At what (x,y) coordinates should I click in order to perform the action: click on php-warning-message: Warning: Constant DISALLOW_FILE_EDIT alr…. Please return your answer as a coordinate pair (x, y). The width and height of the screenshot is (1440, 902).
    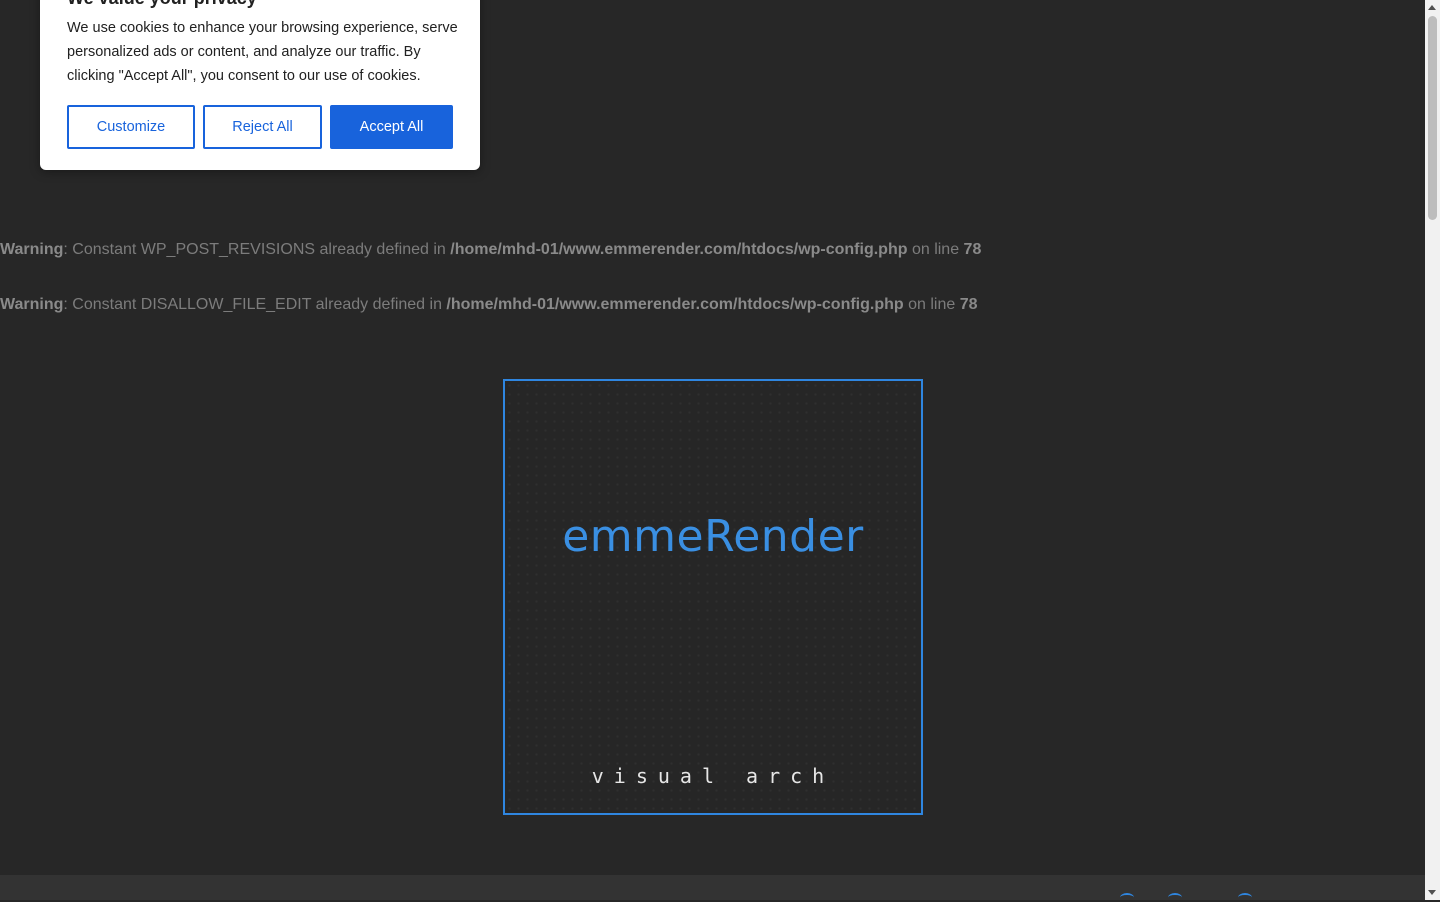
    Looking at the image, I should click on (489, 305).